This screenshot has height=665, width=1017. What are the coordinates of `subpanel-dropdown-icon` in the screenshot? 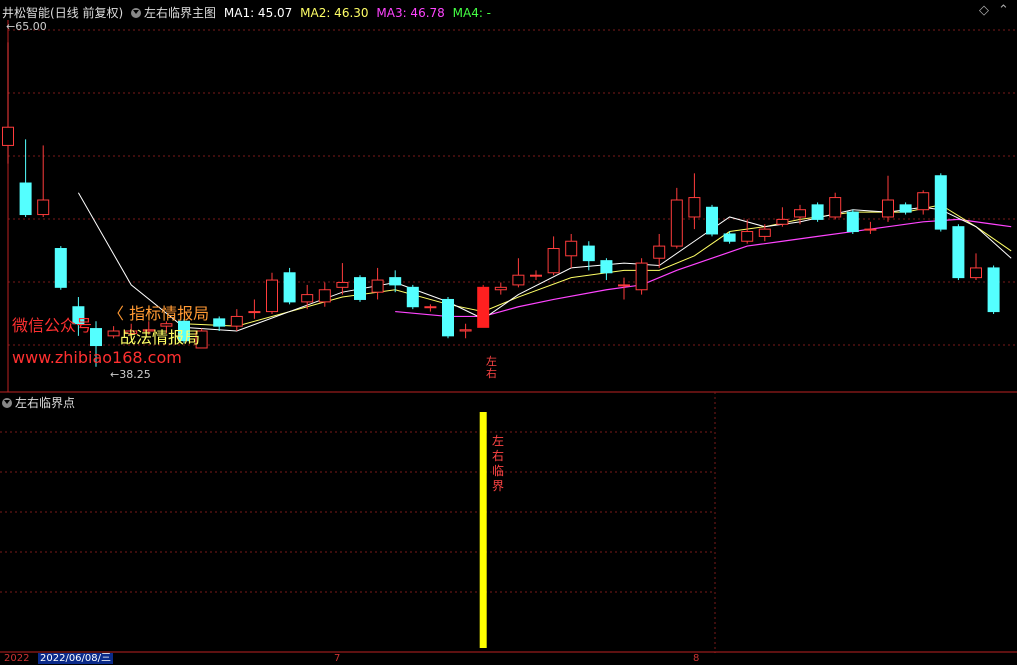 It's located at (7, 403).